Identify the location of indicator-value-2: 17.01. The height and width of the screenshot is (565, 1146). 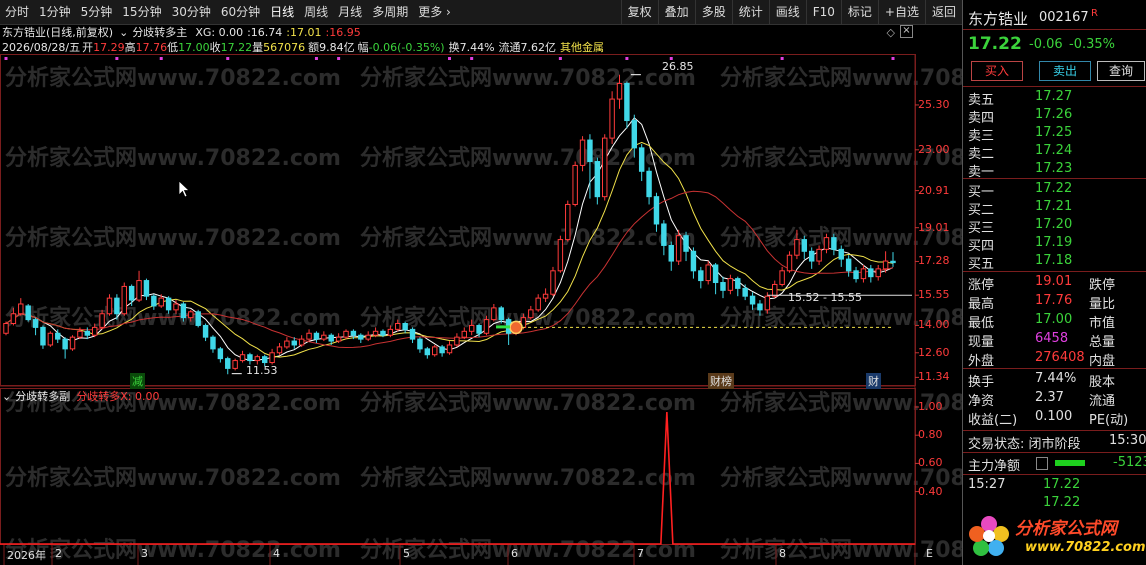
(306, 32).